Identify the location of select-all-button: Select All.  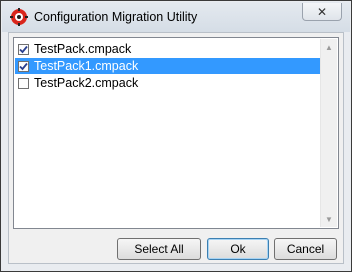
(159, 249).